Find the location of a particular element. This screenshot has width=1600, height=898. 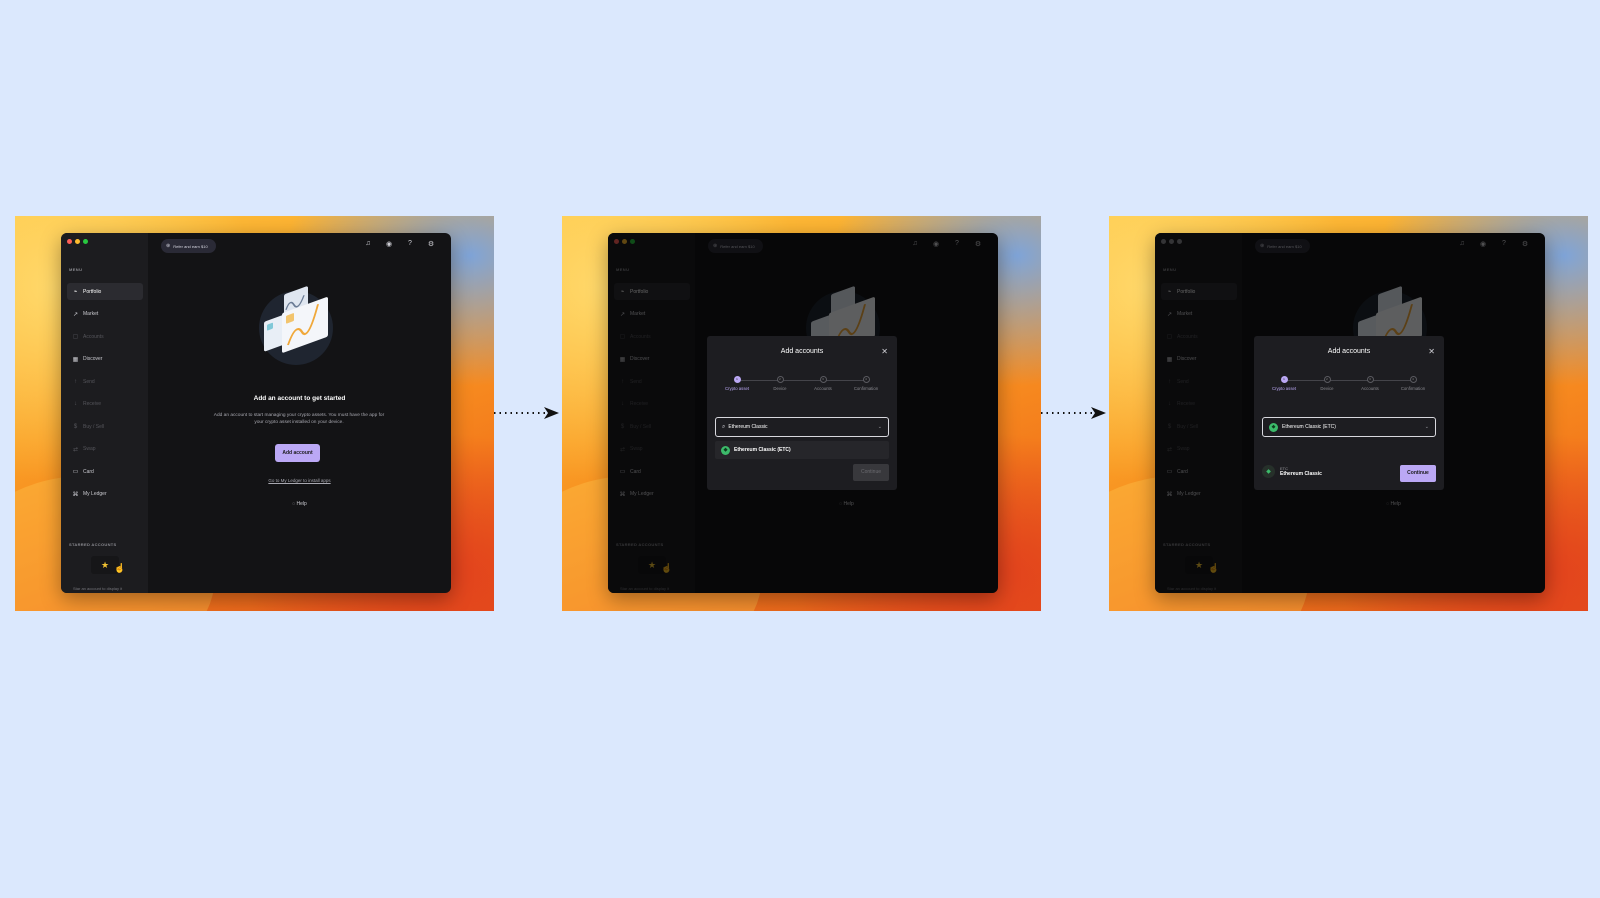

settings-icon: ⚙ is located at coordinates (431, 244).